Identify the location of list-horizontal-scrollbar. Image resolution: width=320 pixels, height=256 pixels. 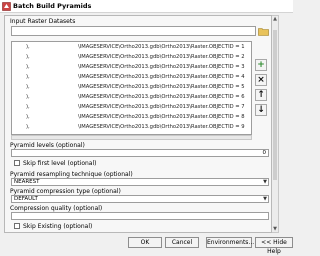
(131, 137).